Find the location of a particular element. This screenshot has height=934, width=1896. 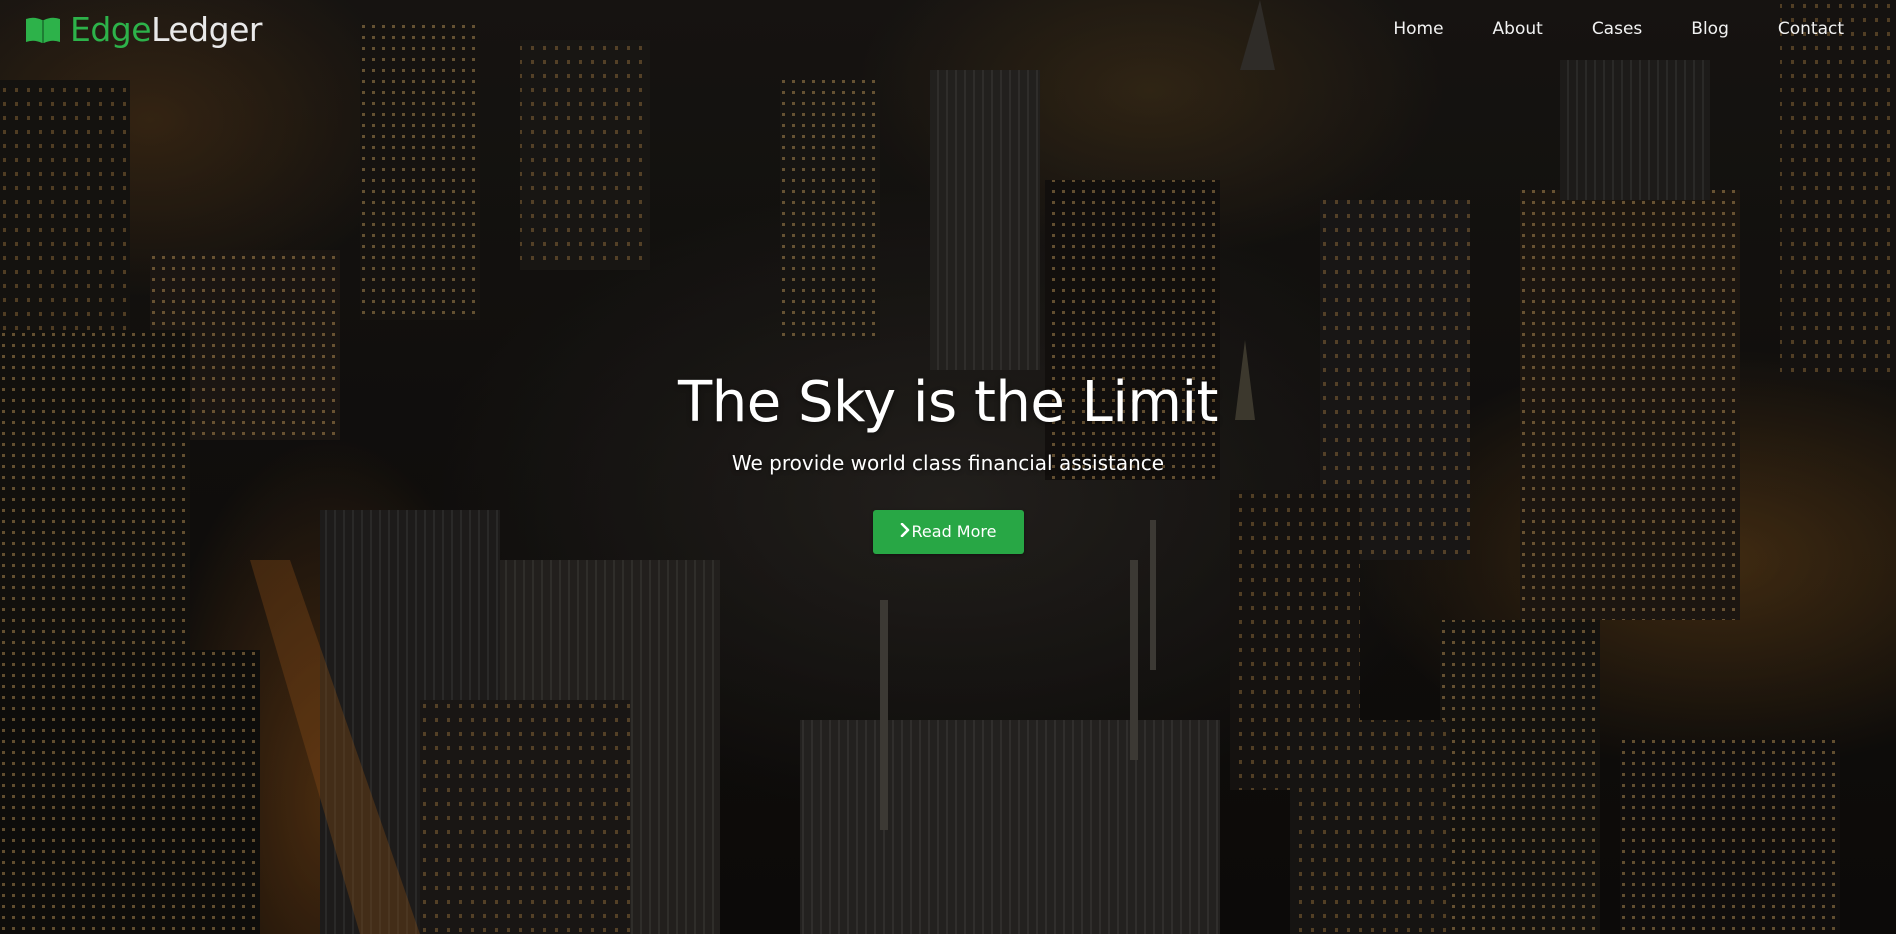

hero-title: The Sky is the Limit is located at coordinates (948, 402).